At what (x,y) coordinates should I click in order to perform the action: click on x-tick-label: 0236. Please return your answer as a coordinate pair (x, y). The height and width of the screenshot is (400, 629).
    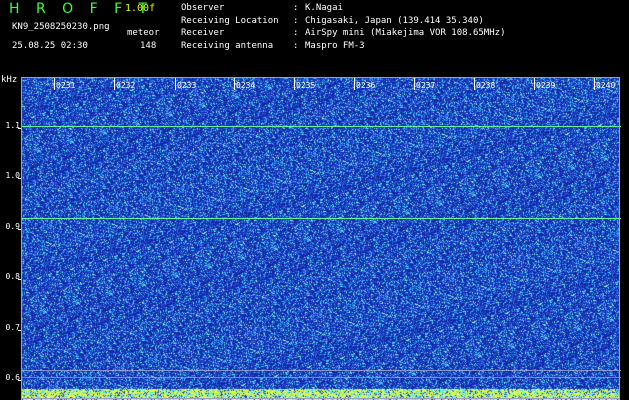
    Looking at the image, I should click on (366, 85).